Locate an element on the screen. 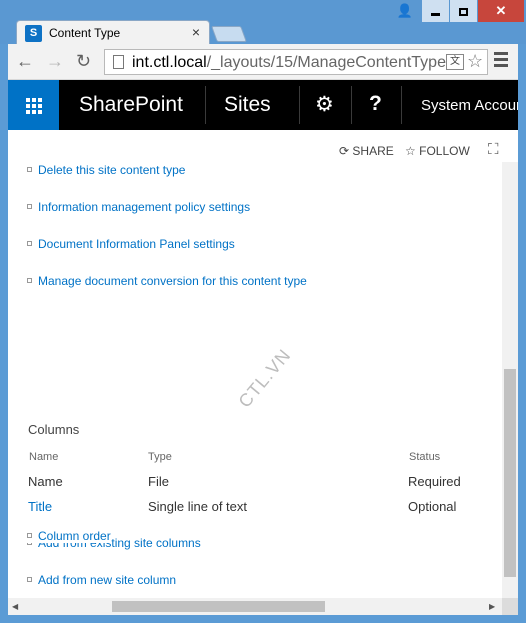 The height and width of the screenshot is (623, 526). maximize-button is located at coordinates (463, 11).